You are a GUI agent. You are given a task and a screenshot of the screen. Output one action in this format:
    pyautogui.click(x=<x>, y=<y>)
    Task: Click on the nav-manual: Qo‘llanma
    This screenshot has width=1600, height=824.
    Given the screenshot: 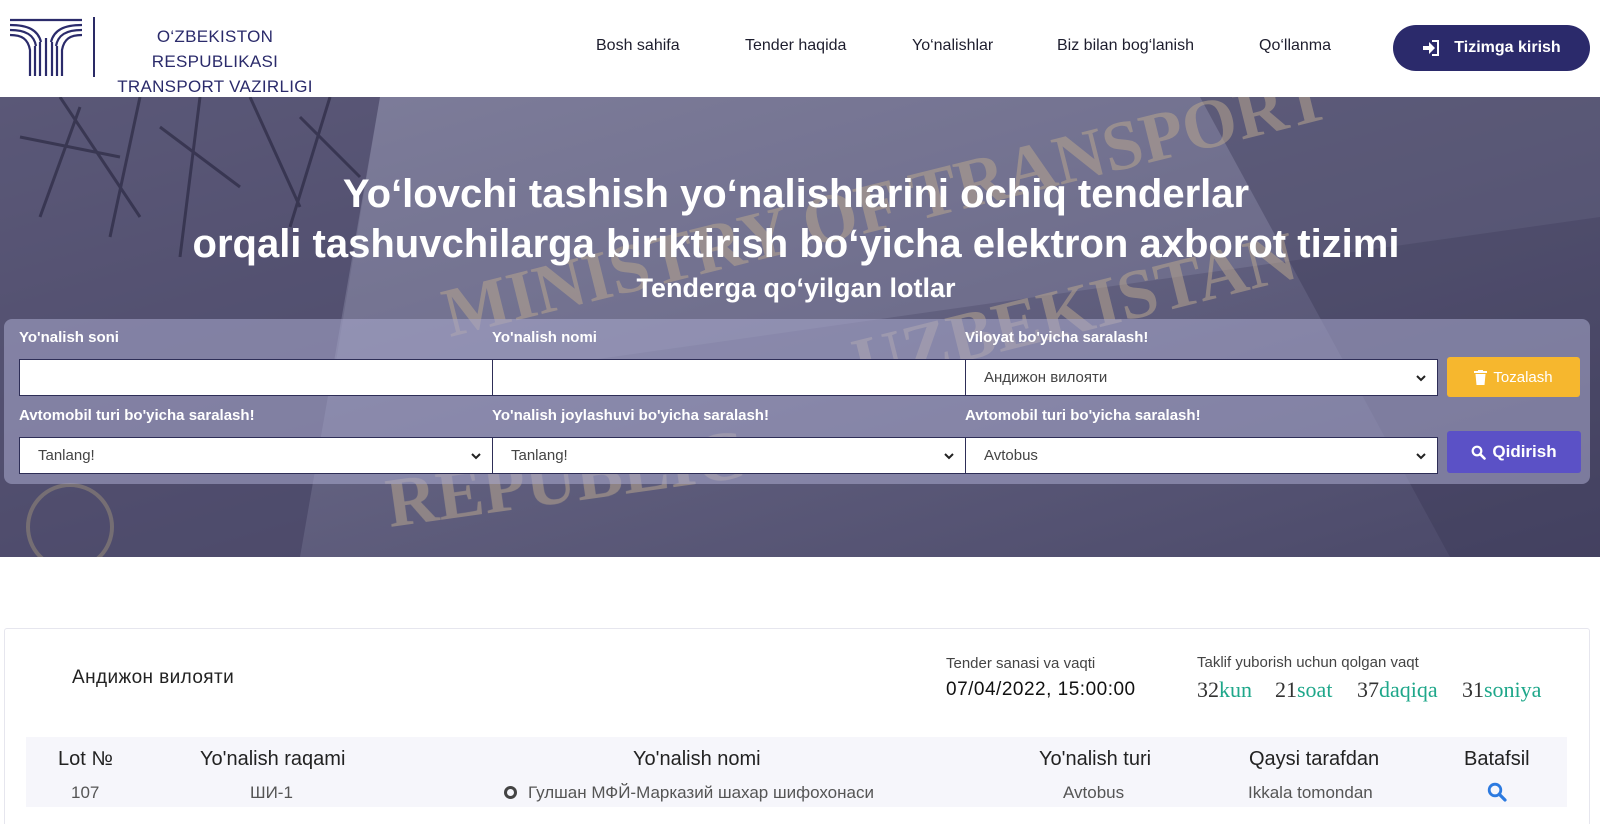 What is the action you would take?
    pyautogui.click(x=1295, y=46)
    